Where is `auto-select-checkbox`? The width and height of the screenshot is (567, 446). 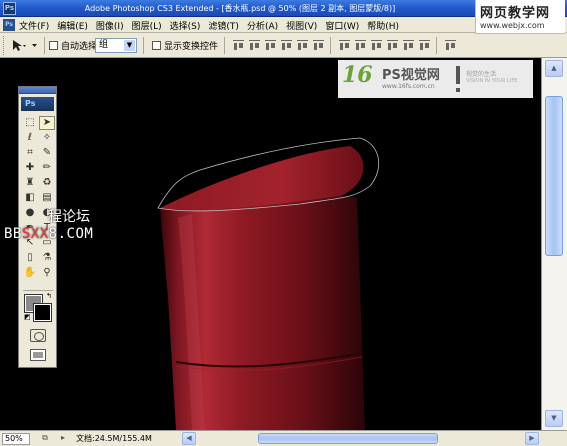 auto-select-checkbox is located at coordinates (53, 45).